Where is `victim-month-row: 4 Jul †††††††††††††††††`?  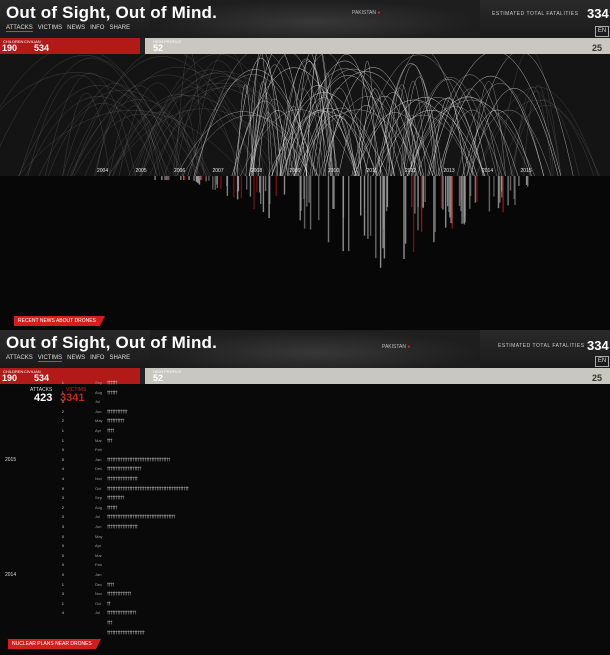 victim-month-row: 4 Jul ††††††††††††††††† is located at coordinates (305, 613).